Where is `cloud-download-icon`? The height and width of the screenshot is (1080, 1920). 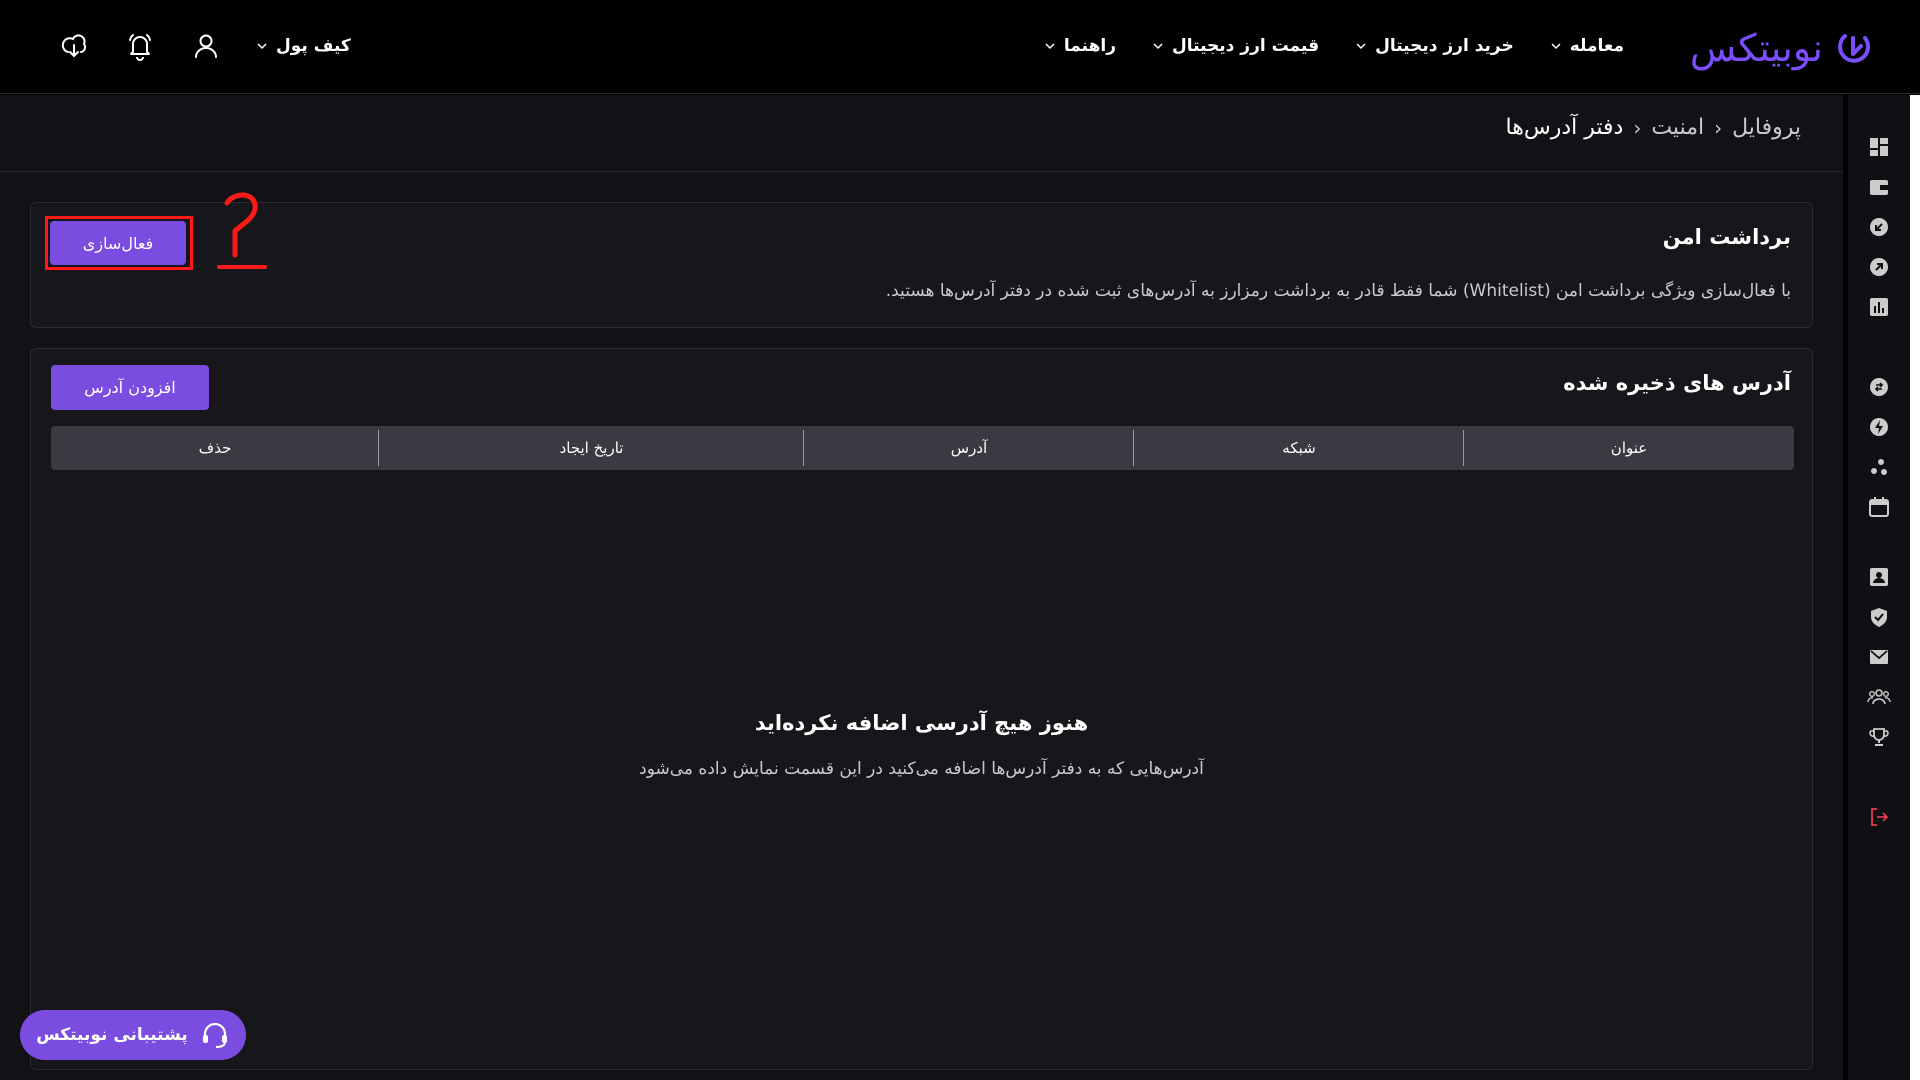 cloud-download-icon is located at coordinates (74, 46).